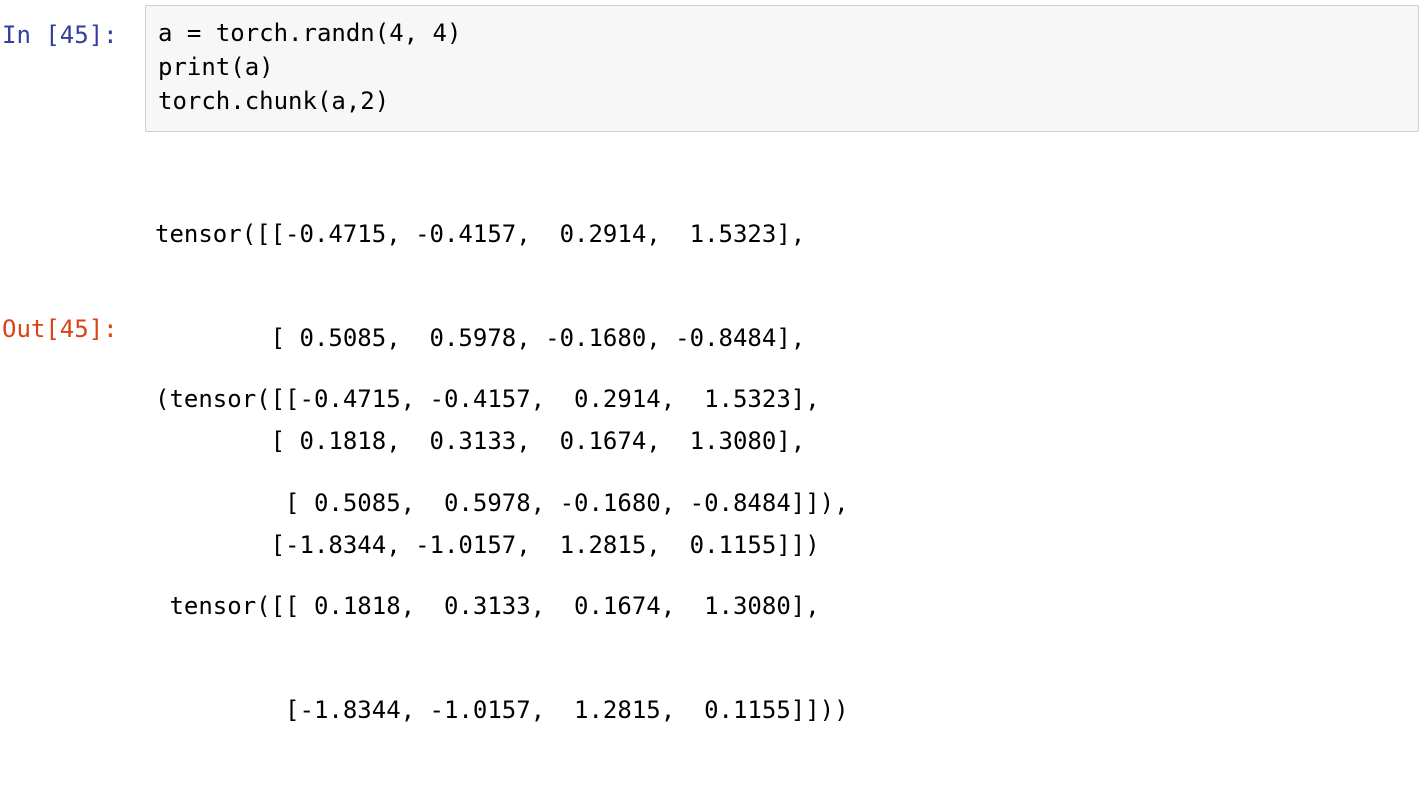  I want to click on code-line: torch.chunk(a,2), so click(274, 101).